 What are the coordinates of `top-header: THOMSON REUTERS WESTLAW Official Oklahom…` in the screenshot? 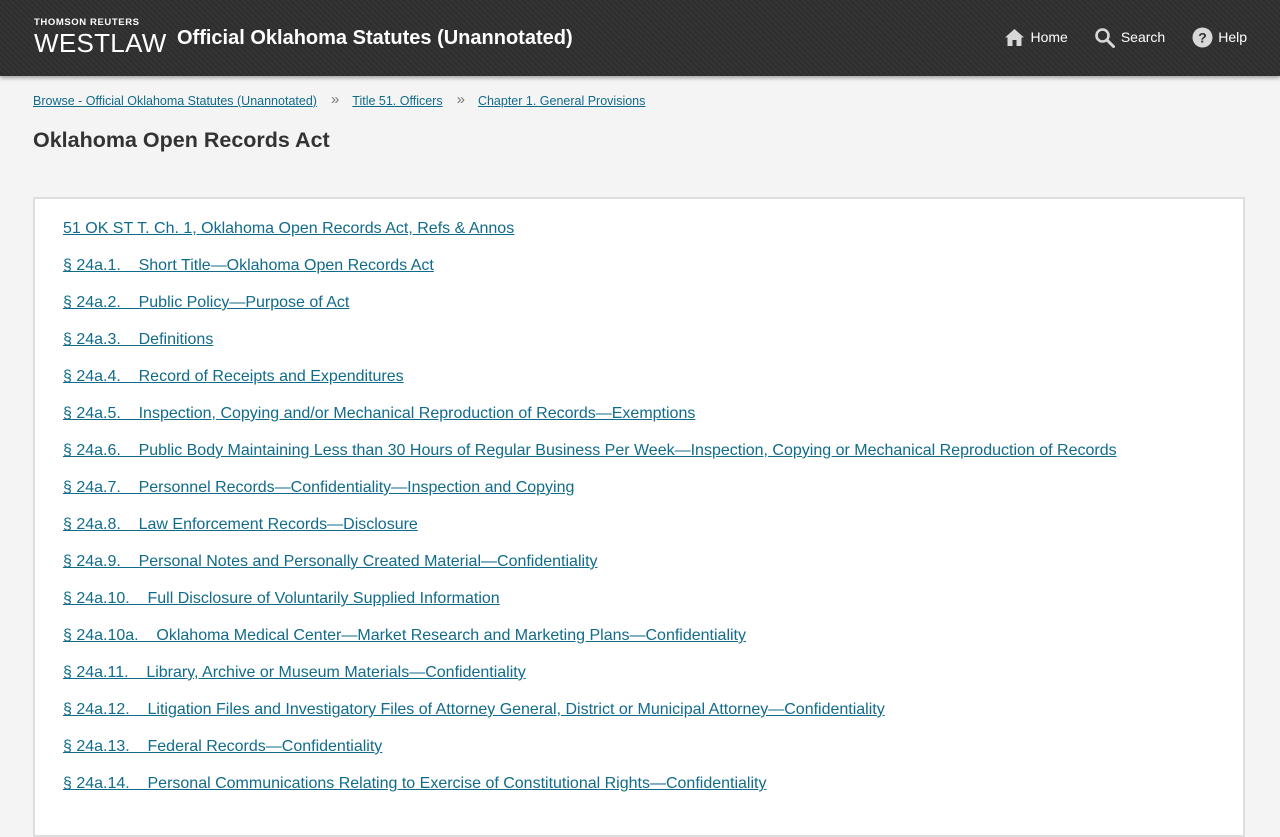 It's located at (640, 38).